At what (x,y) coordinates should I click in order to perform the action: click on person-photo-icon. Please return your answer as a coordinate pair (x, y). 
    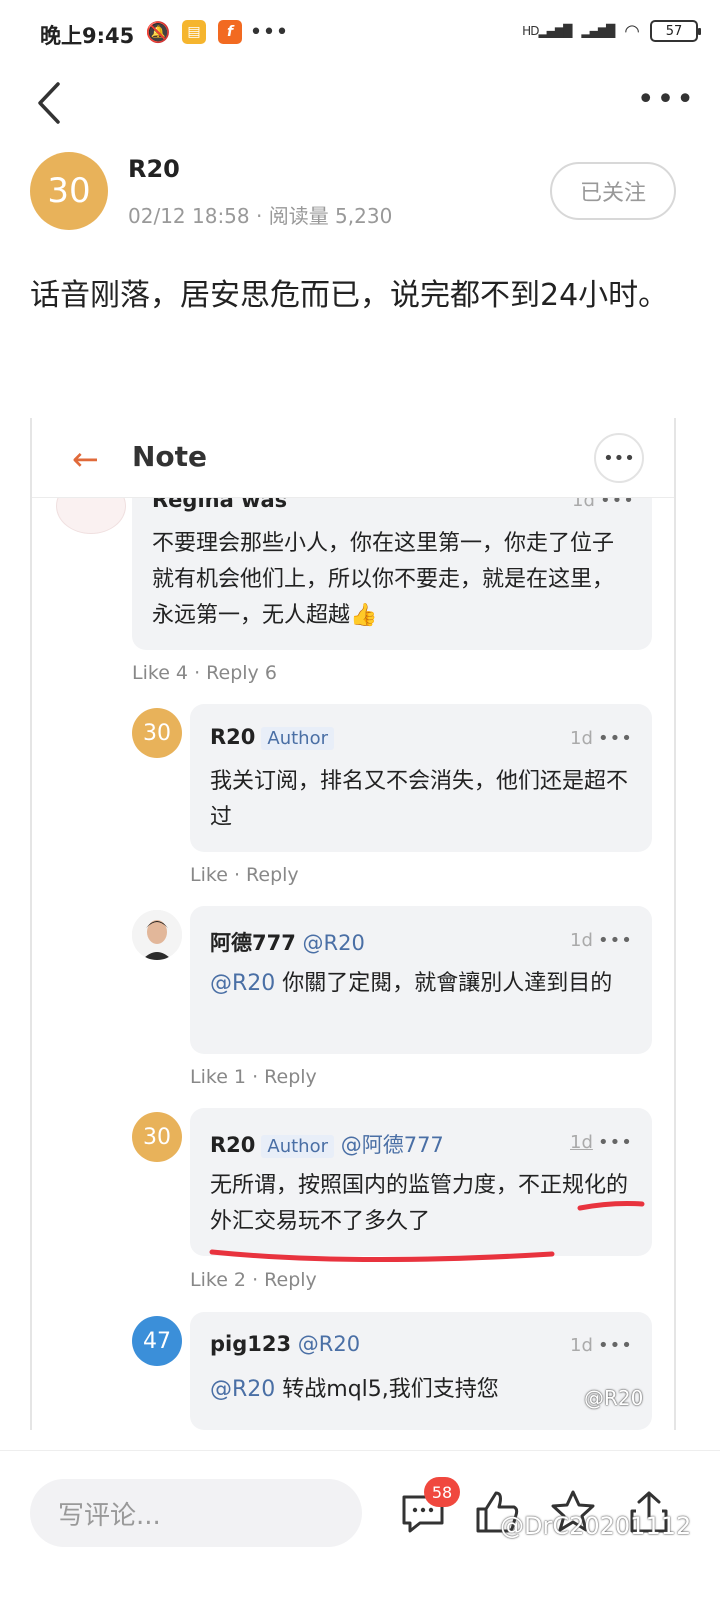
    Looking at the image, I should click on (157, 935).